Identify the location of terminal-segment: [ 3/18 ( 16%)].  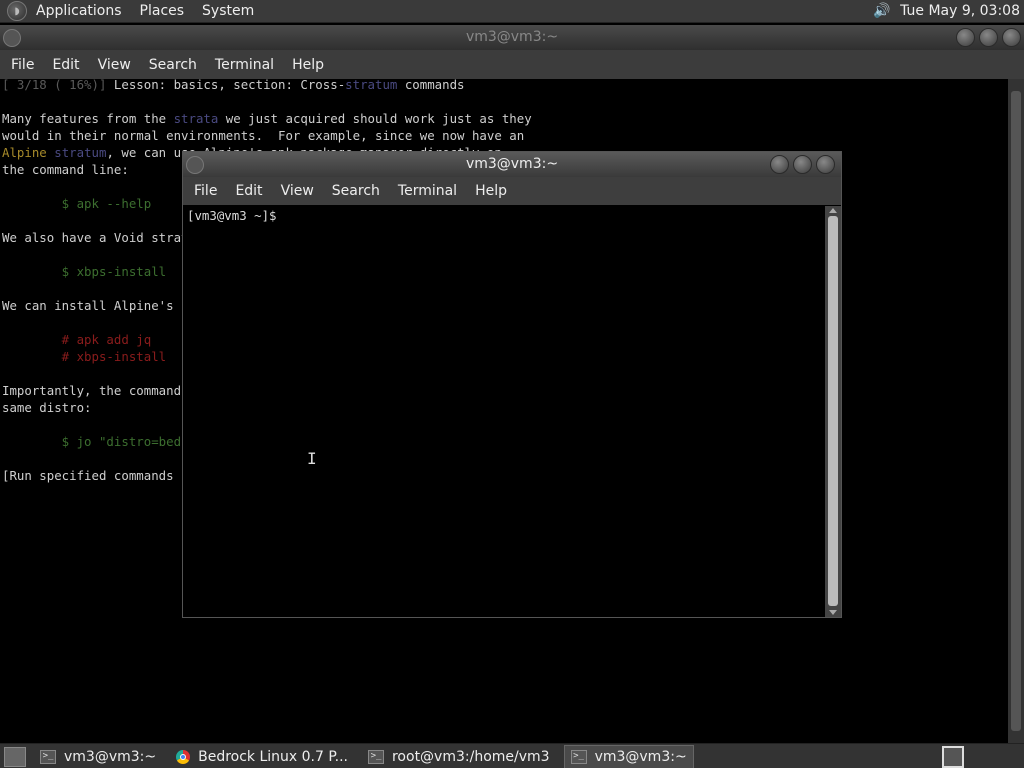
(54, 85).